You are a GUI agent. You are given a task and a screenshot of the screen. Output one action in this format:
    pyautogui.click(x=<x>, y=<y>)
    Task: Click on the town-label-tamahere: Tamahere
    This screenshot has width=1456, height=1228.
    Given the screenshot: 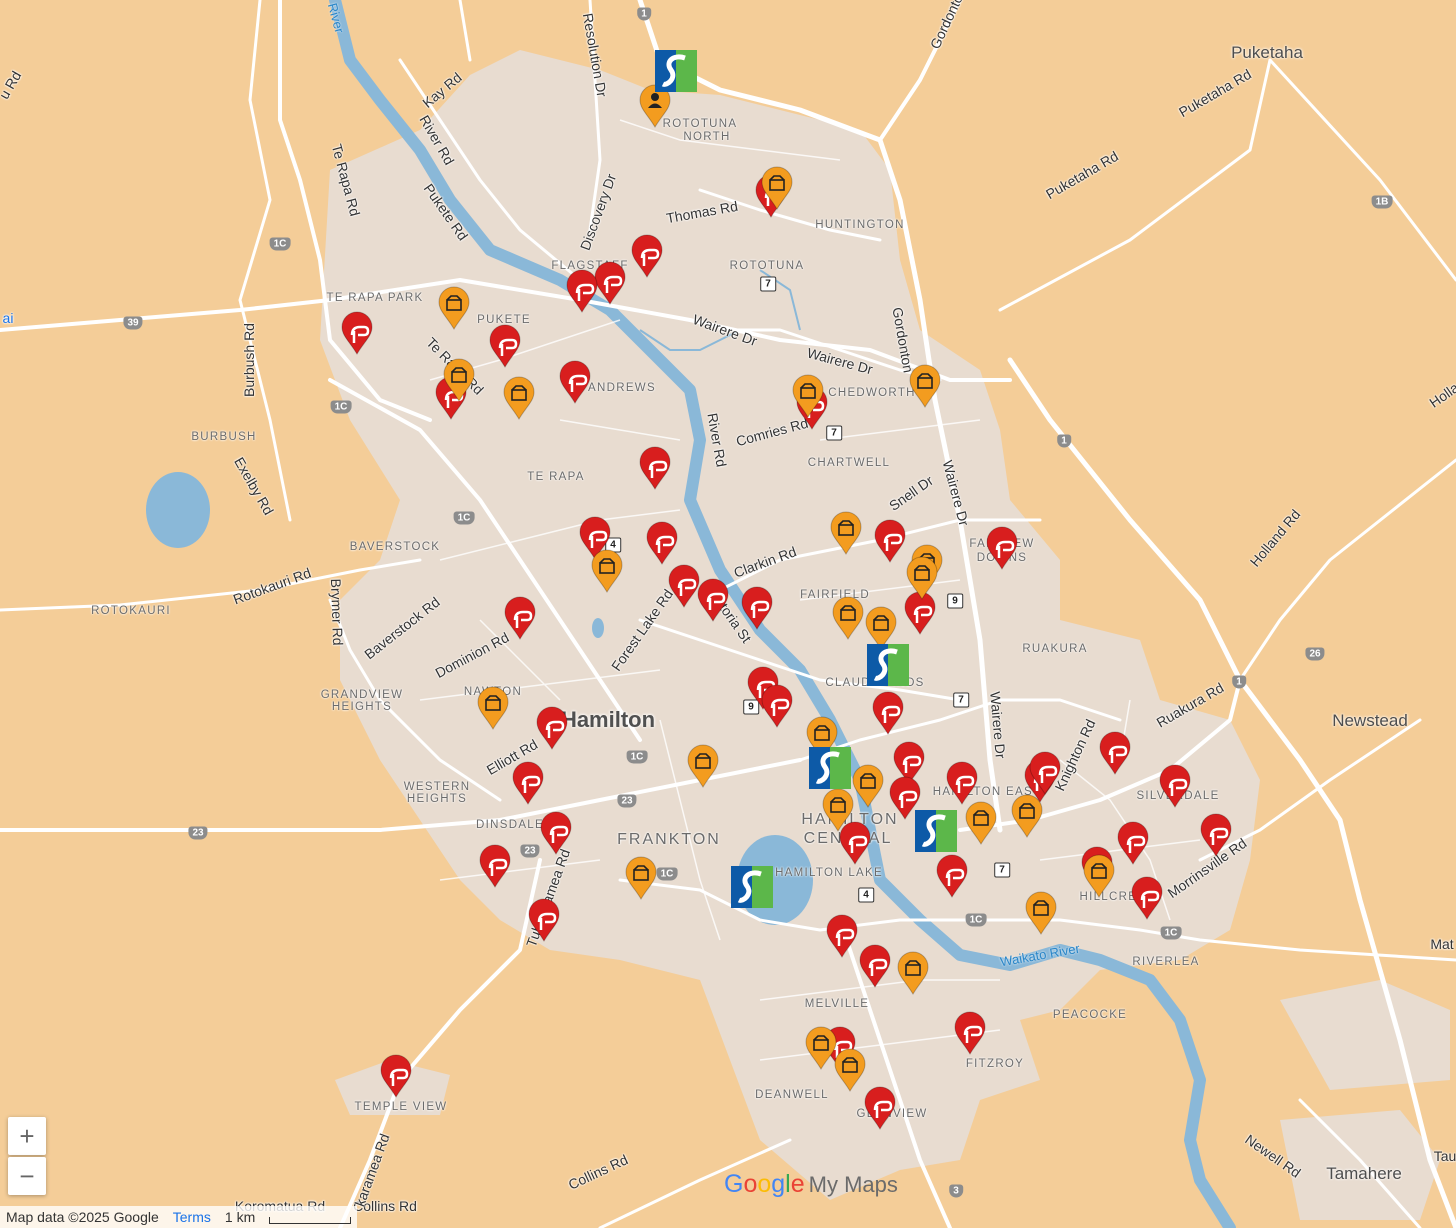 What is the action you would take?
    pyautogui.click(x=1364, y=1173)
    